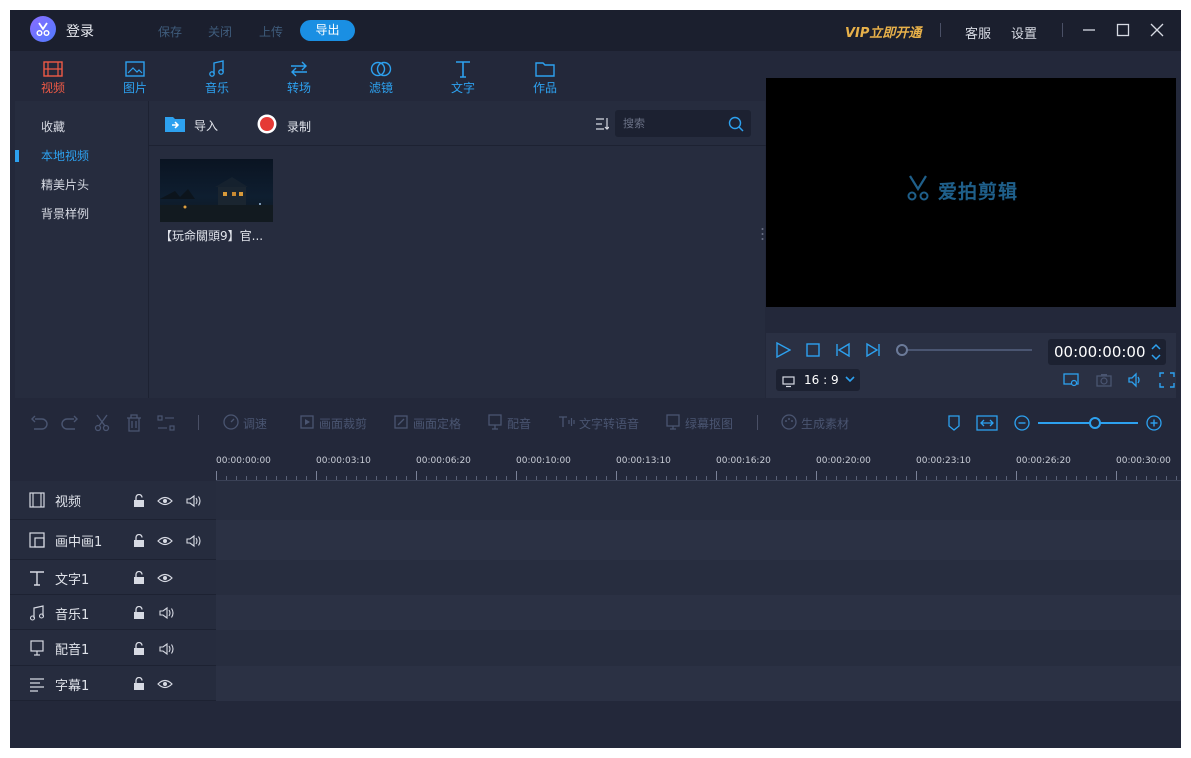  Describe the element at coordinates (217, 78) in the screenshot. I see `tab-music: 音乐` at that location.